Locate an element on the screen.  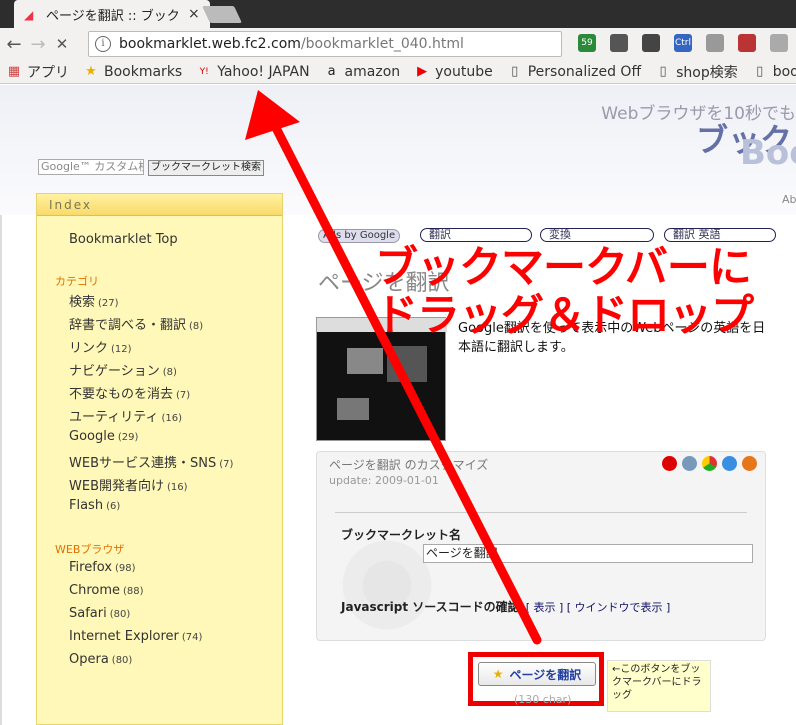
sidebar-browser-item: Chrome (88) is located at coordinates (106, 590).